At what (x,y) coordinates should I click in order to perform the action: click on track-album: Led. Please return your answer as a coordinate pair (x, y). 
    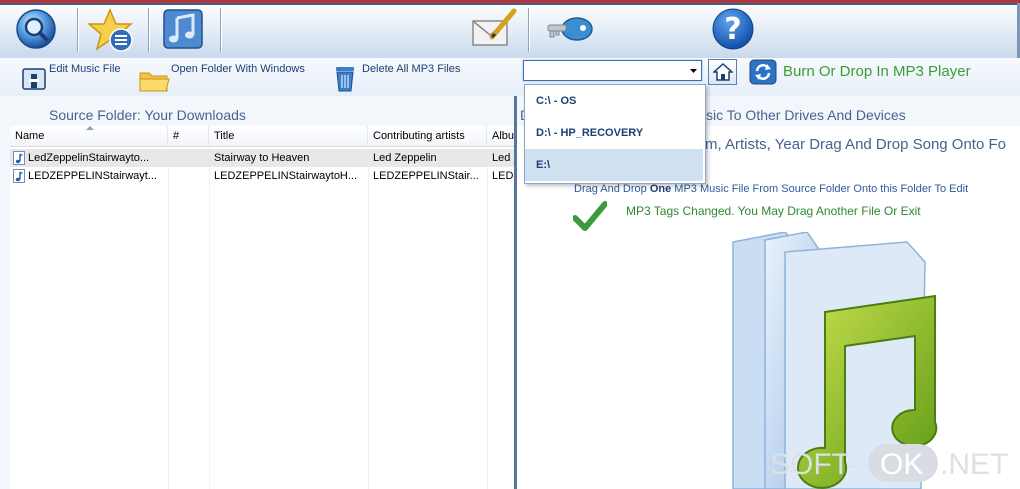
    Looking at the image, I should click on (501, 158).